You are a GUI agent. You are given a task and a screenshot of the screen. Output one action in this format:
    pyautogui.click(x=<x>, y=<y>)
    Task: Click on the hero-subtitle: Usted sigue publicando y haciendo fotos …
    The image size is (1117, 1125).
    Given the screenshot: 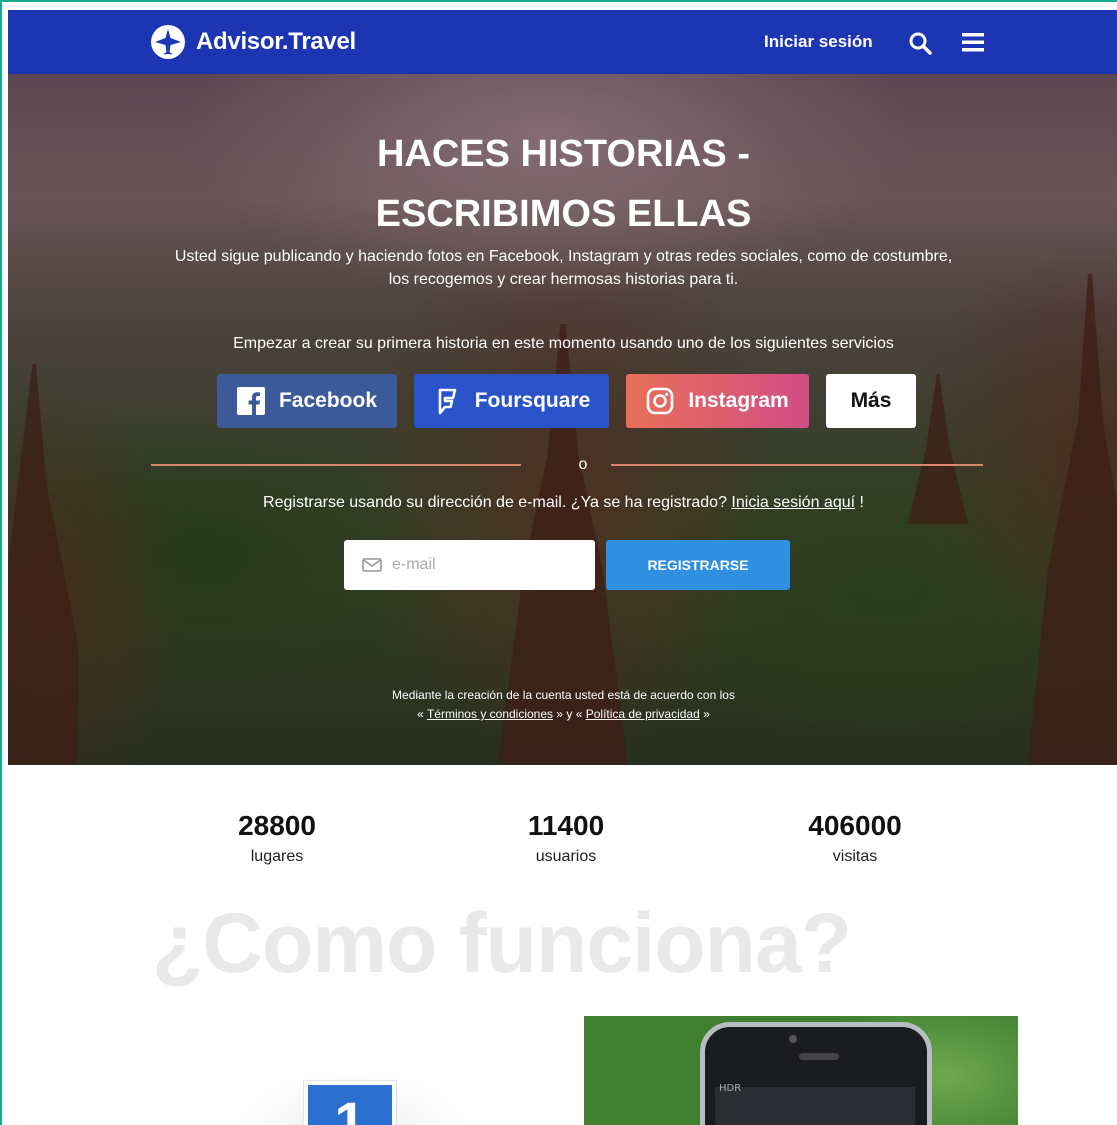 What is the action you would take?
    pyautogui.click(x=562, y=268)
    